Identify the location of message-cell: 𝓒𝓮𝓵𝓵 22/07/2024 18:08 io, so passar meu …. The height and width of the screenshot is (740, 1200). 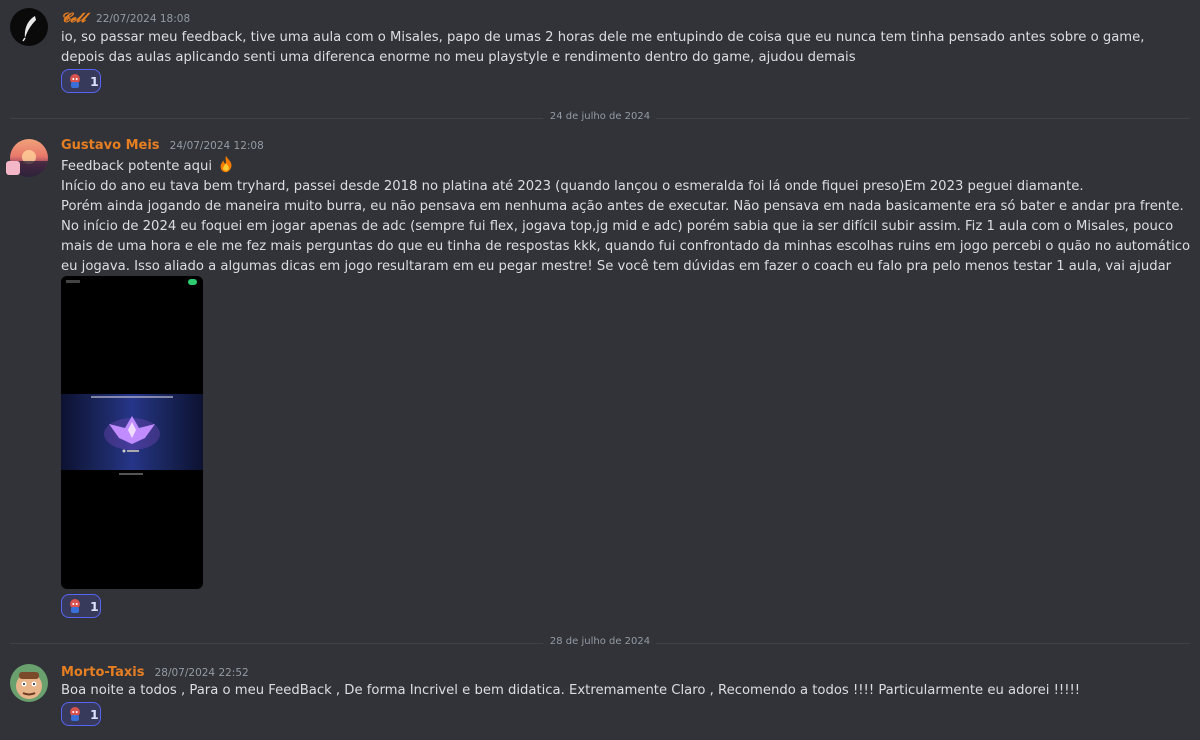
(600, 50).